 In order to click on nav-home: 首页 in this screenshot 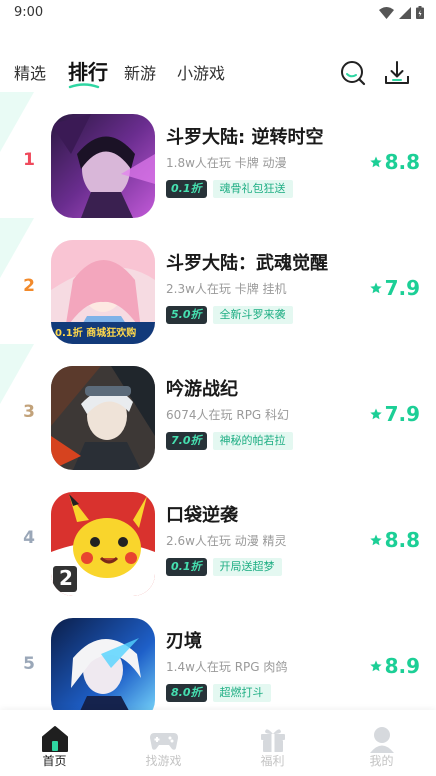, I will do `click(54, 743)`.